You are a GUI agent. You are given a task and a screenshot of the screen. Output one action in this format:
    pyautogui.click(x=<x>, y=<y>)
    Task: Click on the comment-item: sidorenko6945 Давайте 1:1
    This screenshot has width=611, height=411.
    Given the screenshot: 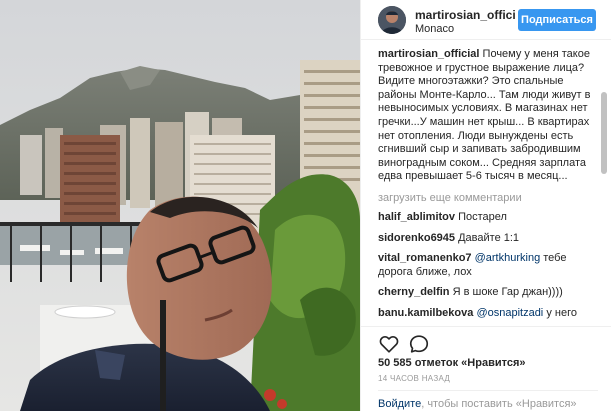 What is the action you would take?
    pyautogui.click(x=485, y=239)
    